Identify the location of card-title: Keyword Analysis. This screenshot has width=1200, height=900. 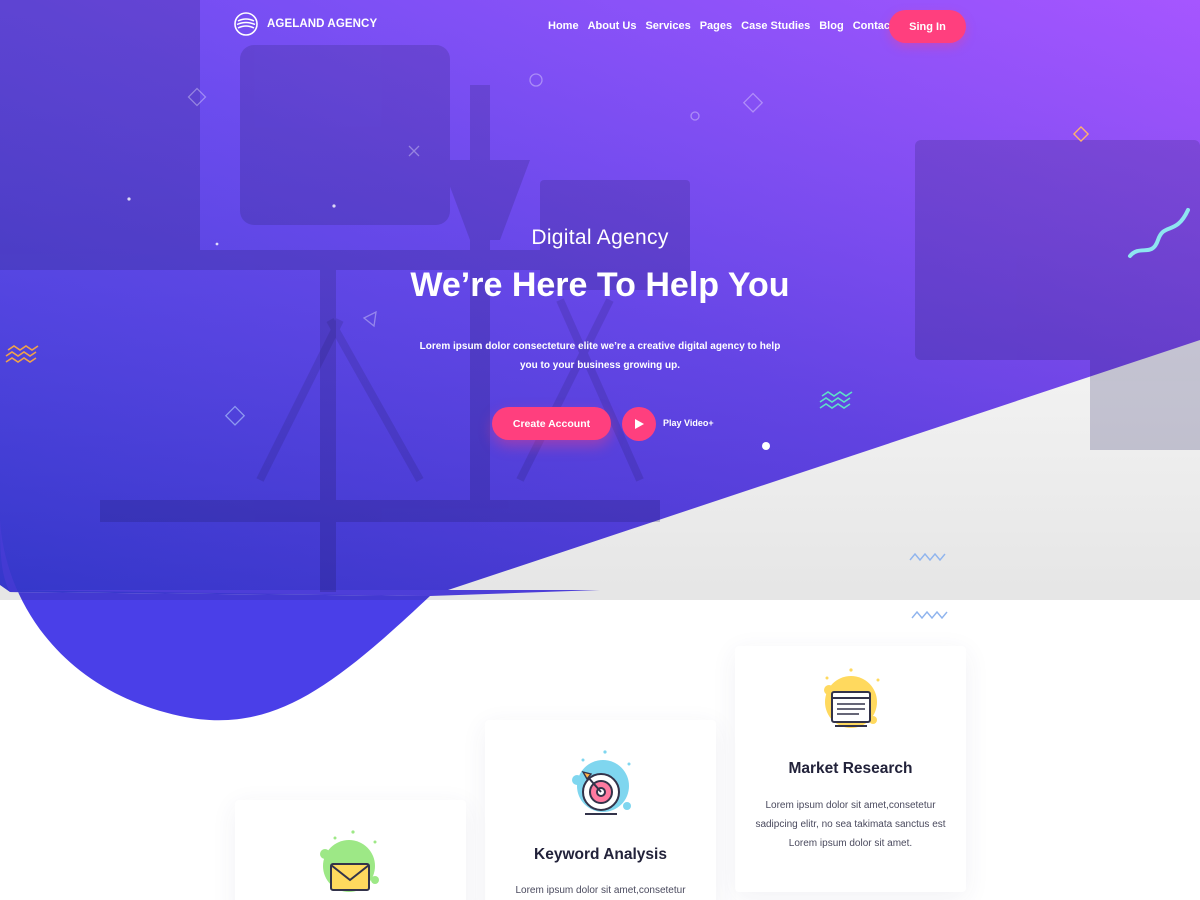
(600, 854).